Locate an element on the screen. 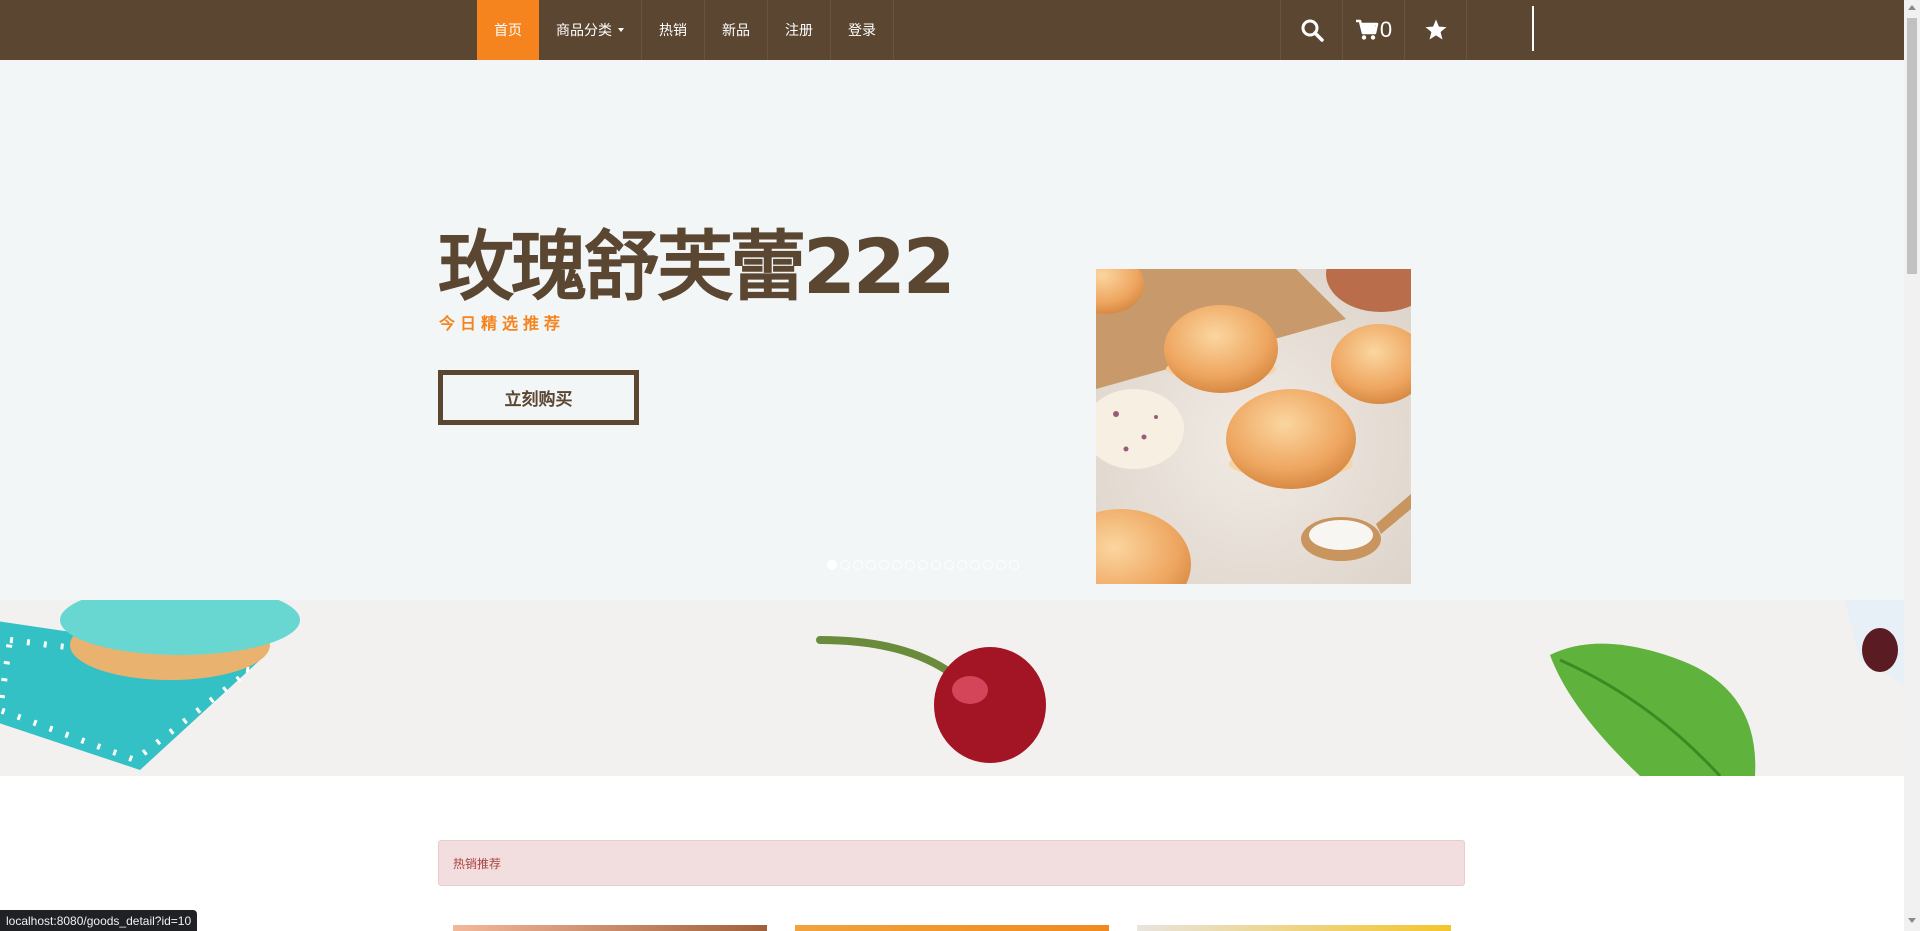 Image resolution: width=1920 pixels, height=931 pixels. nav-empty-slot is located at coordinates (1502, 30).